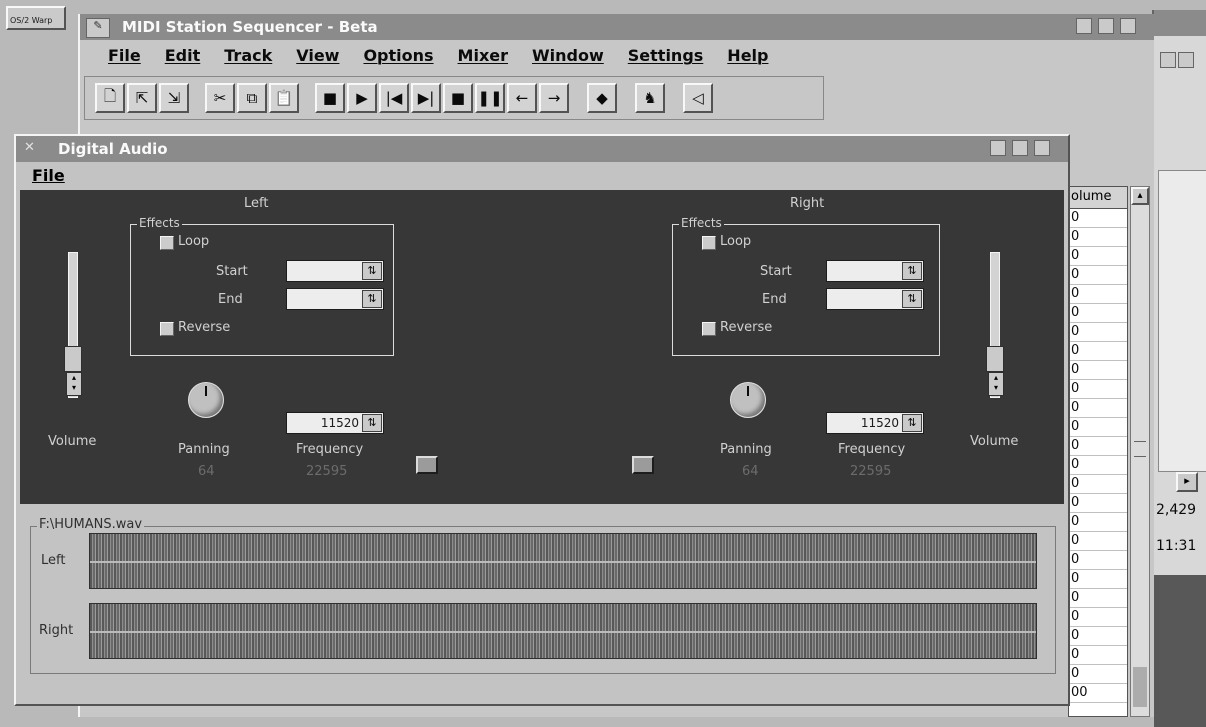 The width and height of the screenshot is (1206, 727). Describe the element at coordinates (875, 423) in the screenshot. I see `right-frequency-field: 11520 ⇅` at that location.